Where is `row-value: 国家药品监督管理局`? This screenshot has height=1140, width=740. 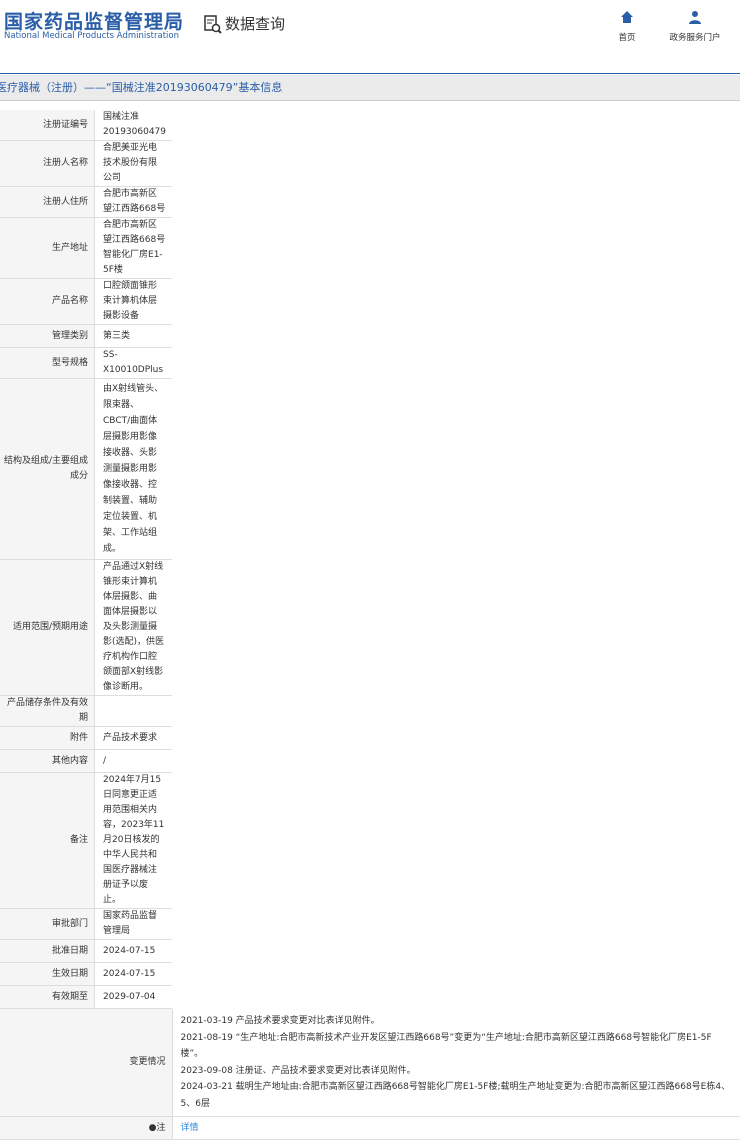
row-value: 国家药品监督管理局 is located at coordinates (133, 924).